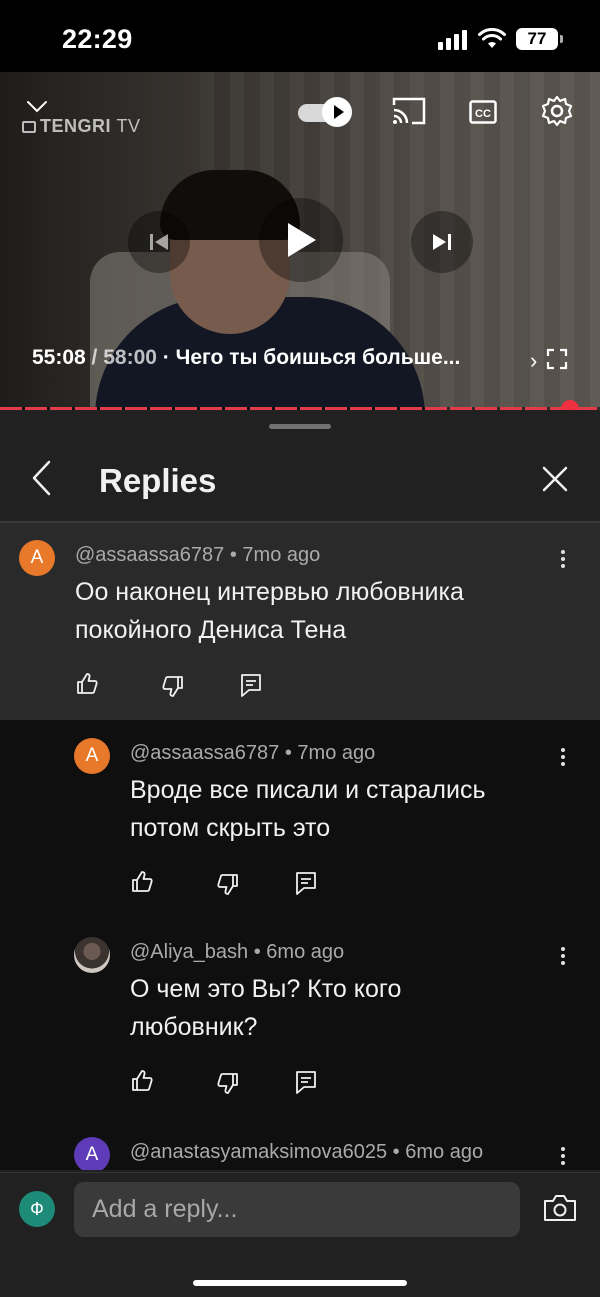 This screenshot has height=1297, width=600. I want to click on cellular-signal-icon, so click(454, 40).